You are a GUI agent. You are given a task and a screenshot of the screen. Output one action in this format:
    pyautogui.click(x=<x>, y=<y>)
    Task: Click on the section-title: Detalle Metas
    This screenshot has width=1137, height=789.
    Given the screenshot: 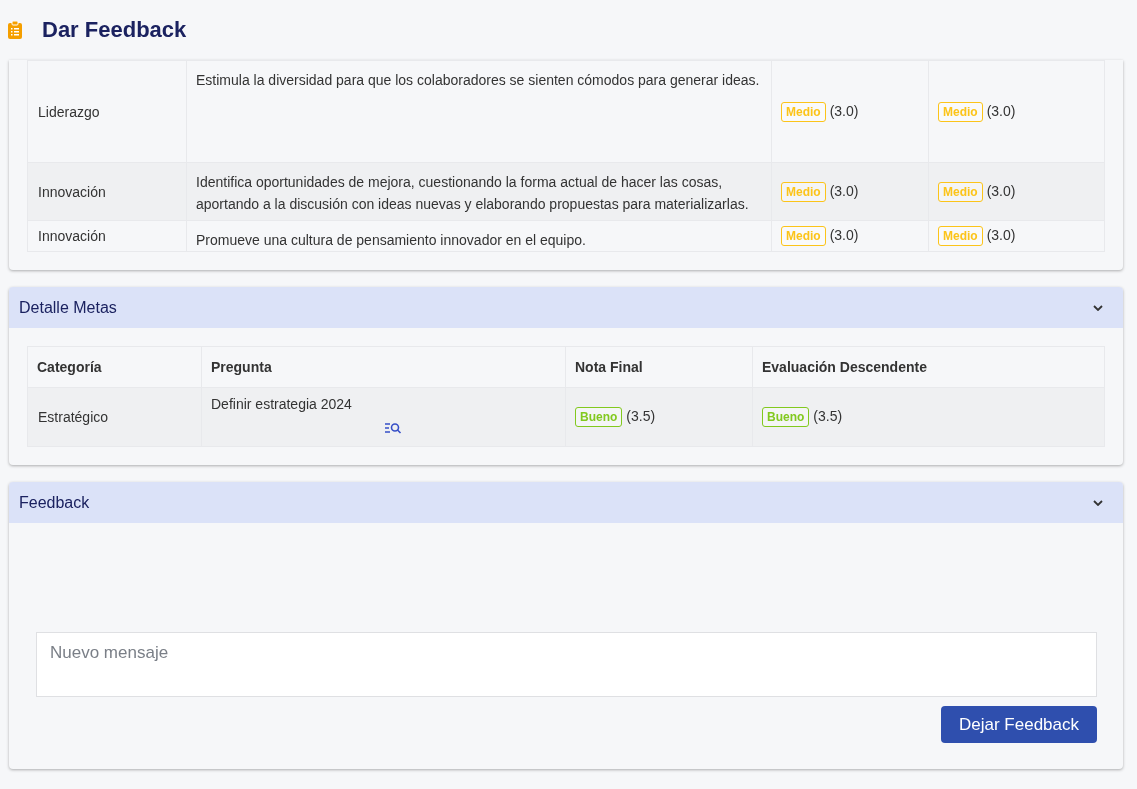 What is the action you would take?
    pyautogui.click(x=68, y=307)
    